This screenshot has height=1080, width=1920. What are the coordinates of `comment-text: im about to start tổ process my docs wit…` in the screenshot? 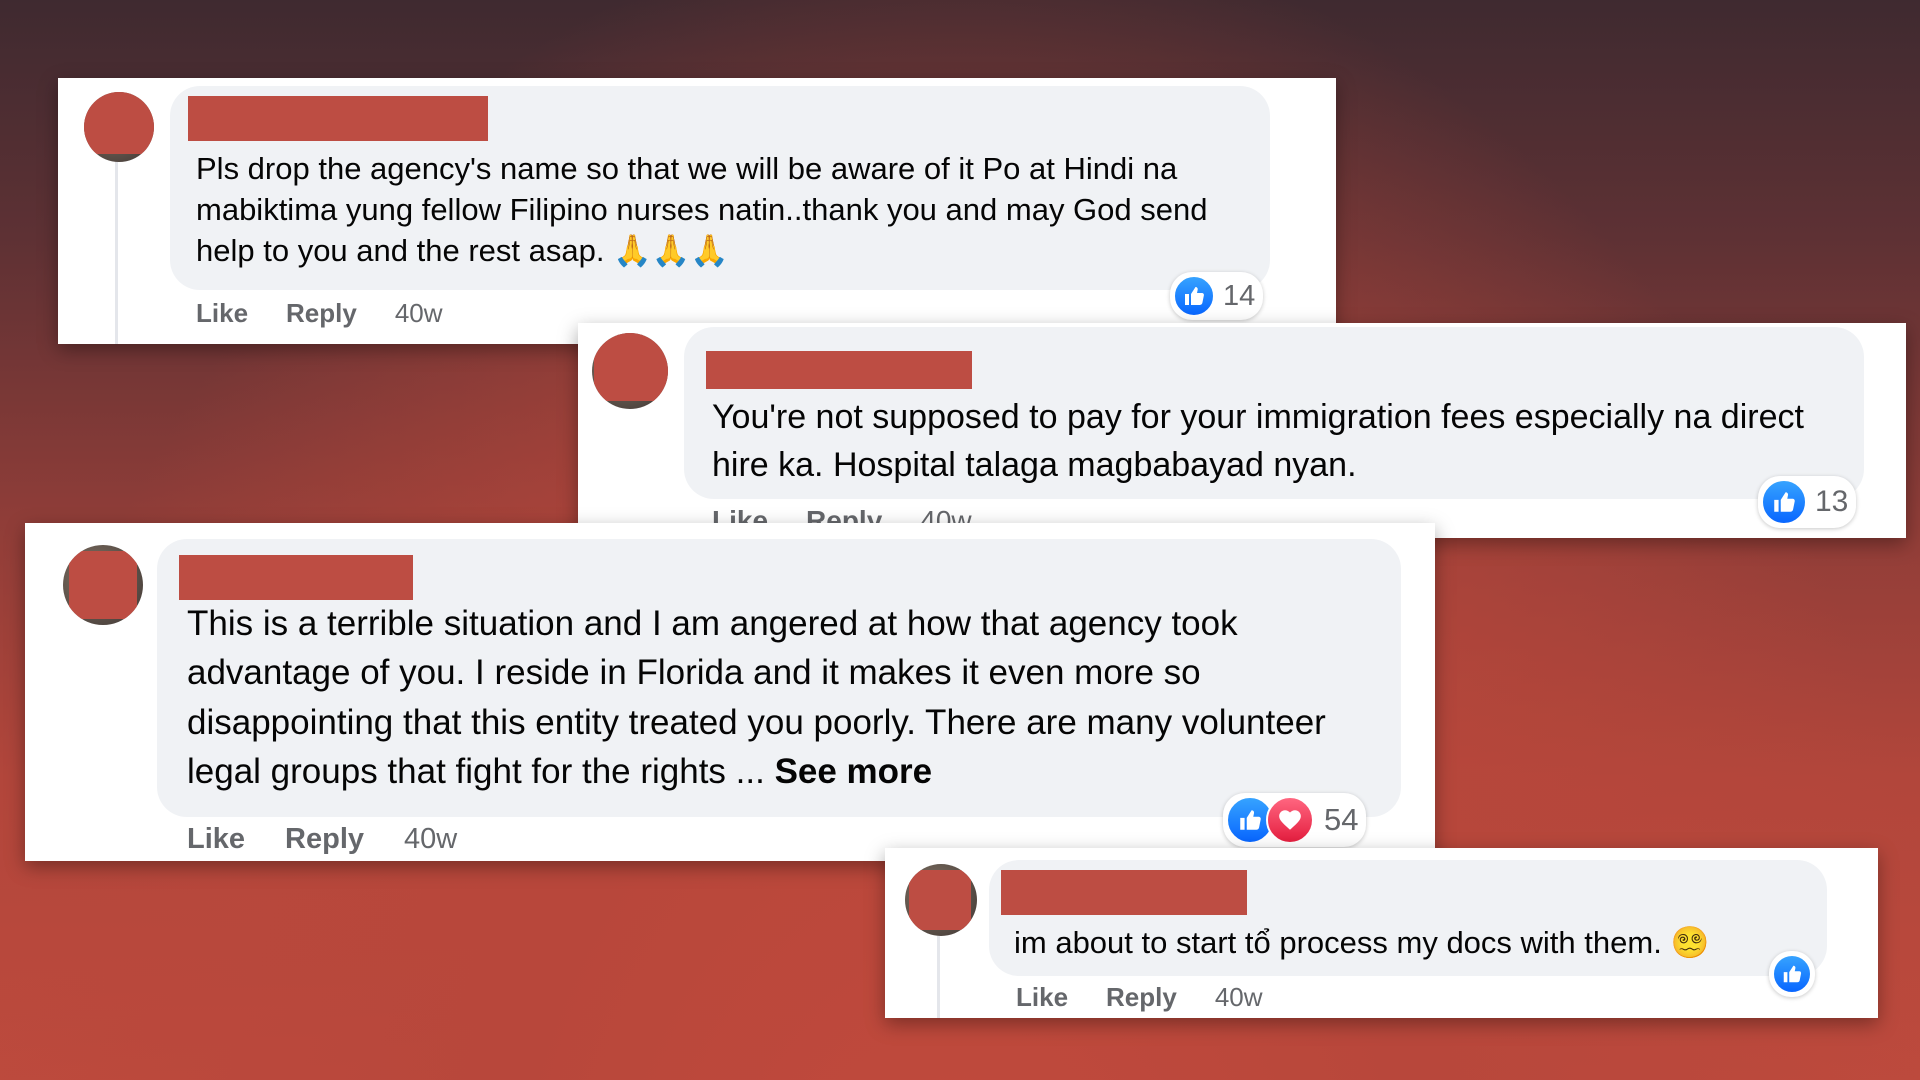 It's located at (1419, 942).